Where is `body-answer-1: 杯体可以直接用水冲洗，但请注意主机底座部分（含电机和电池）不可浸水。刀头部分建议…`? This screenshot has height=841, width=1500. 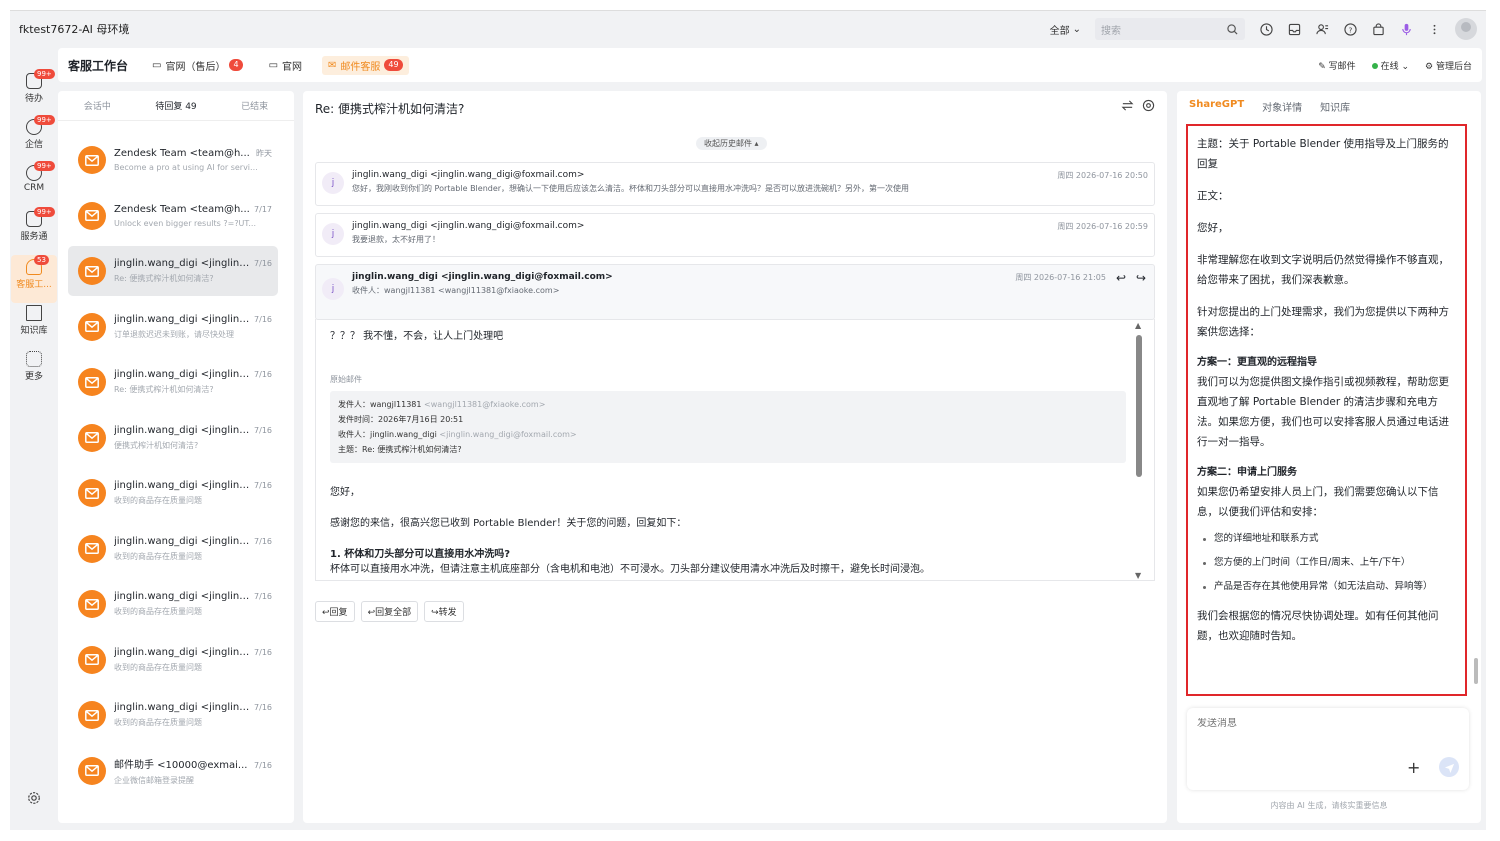 body-answer-1: 杯体可以直接用水冲洗，但请注意主机底座部分（含电机和电池）不可浸水。刀头部分建议… is located at coordinates (630, 569).